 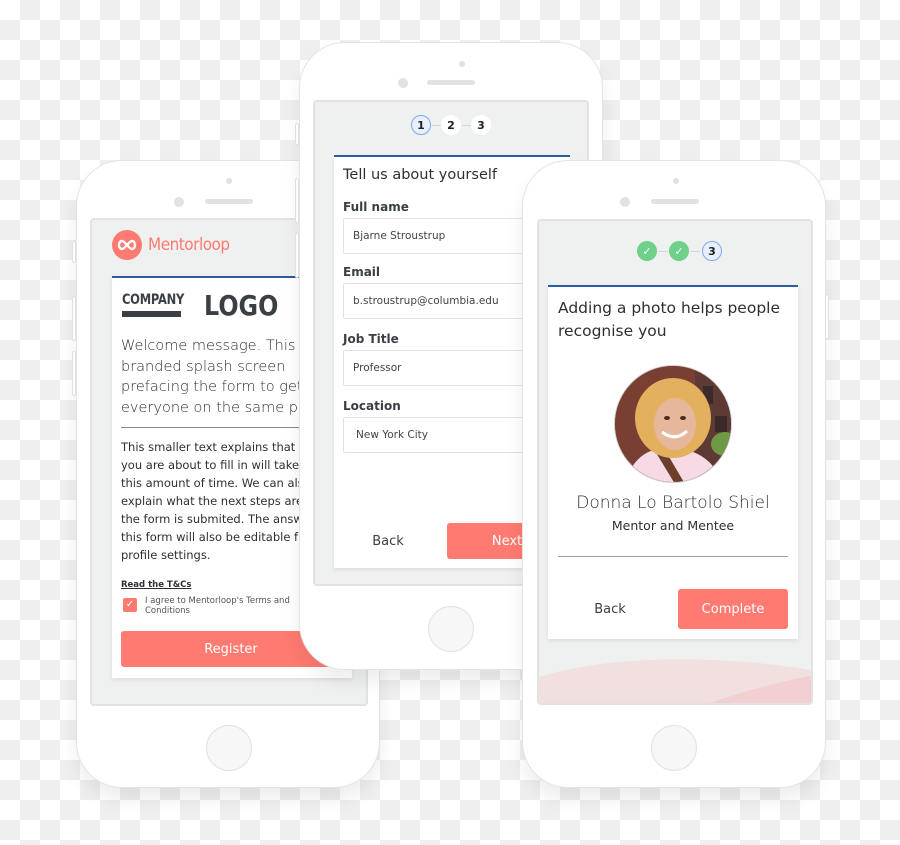 What do you see at coordinates (362, 272) in the screenshot?
I see `field-label-email: Email` at bounding box center [362, 272].